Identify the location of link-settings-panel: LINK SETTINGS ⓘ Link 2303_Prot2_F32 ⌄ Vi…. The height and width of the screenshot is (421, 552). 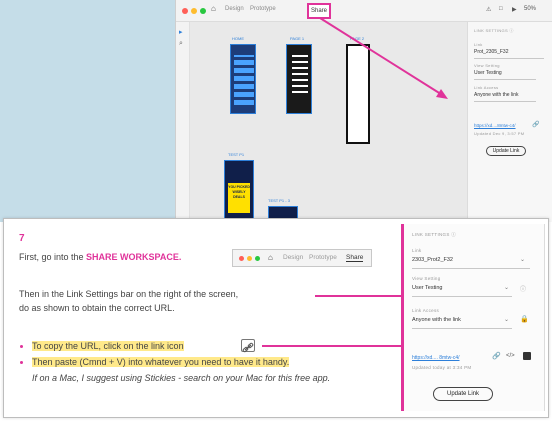
(473, 317).